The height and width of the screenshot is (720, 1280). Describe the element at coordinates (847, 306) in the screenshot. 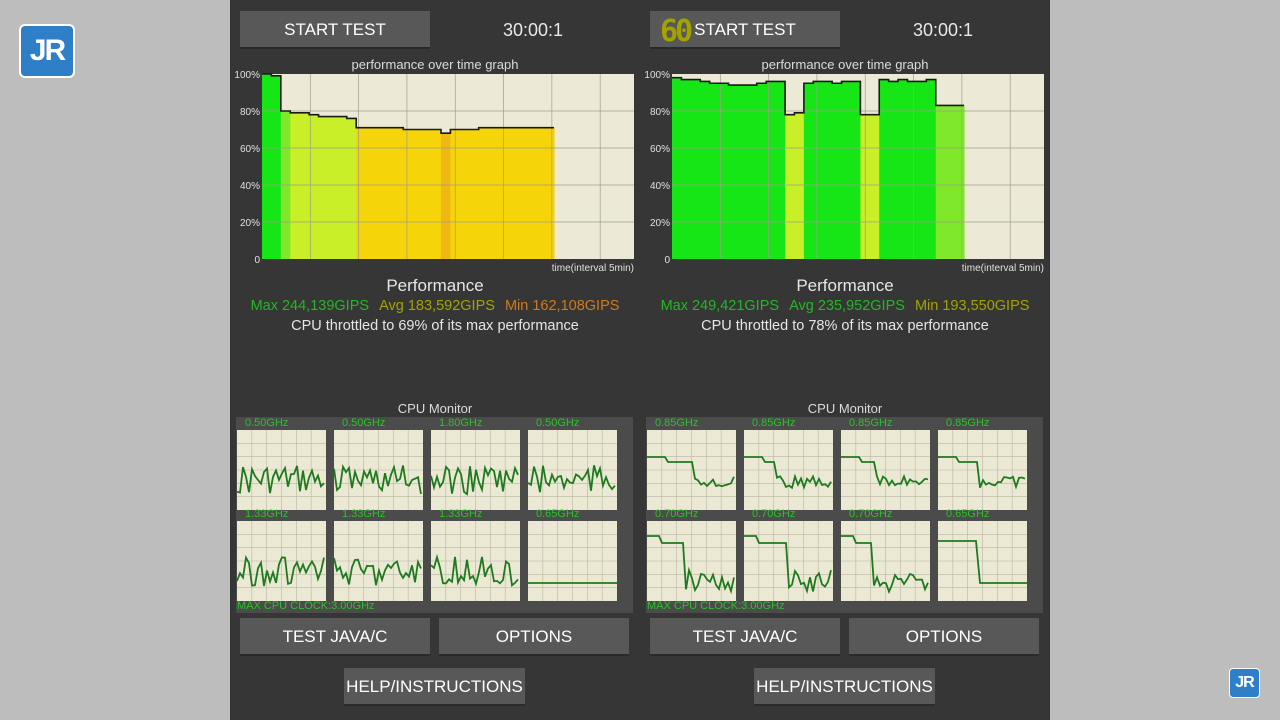

I see `avg-performance: Avg 235,952GIPS` at that location.